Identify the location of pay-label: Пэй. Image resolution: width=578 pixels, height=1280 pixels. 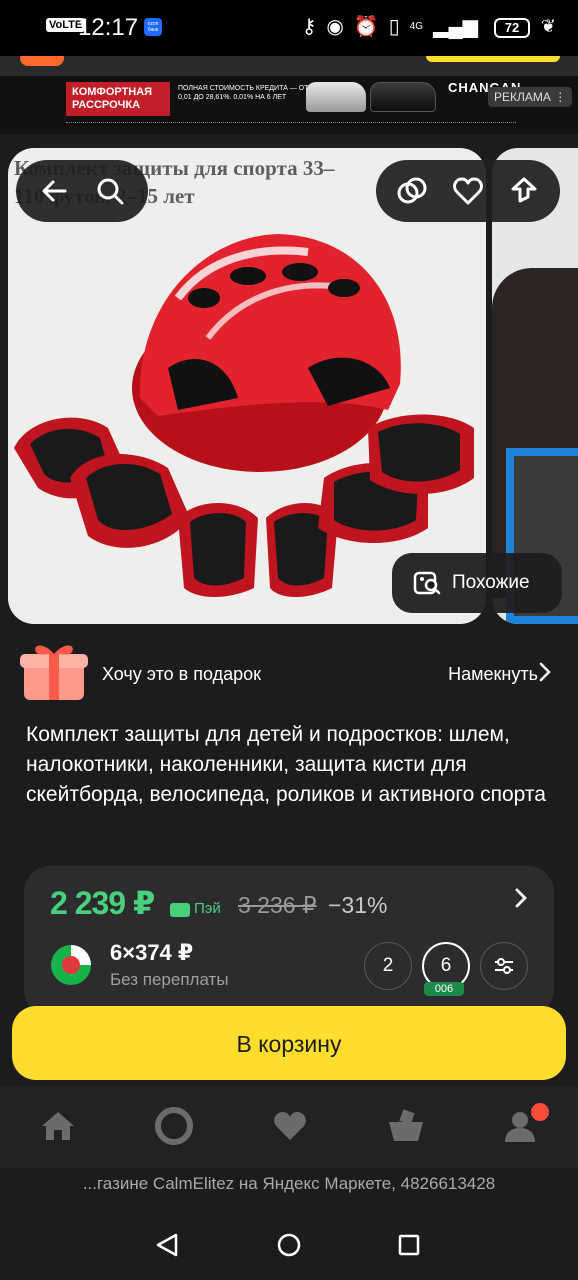
(207, 908).